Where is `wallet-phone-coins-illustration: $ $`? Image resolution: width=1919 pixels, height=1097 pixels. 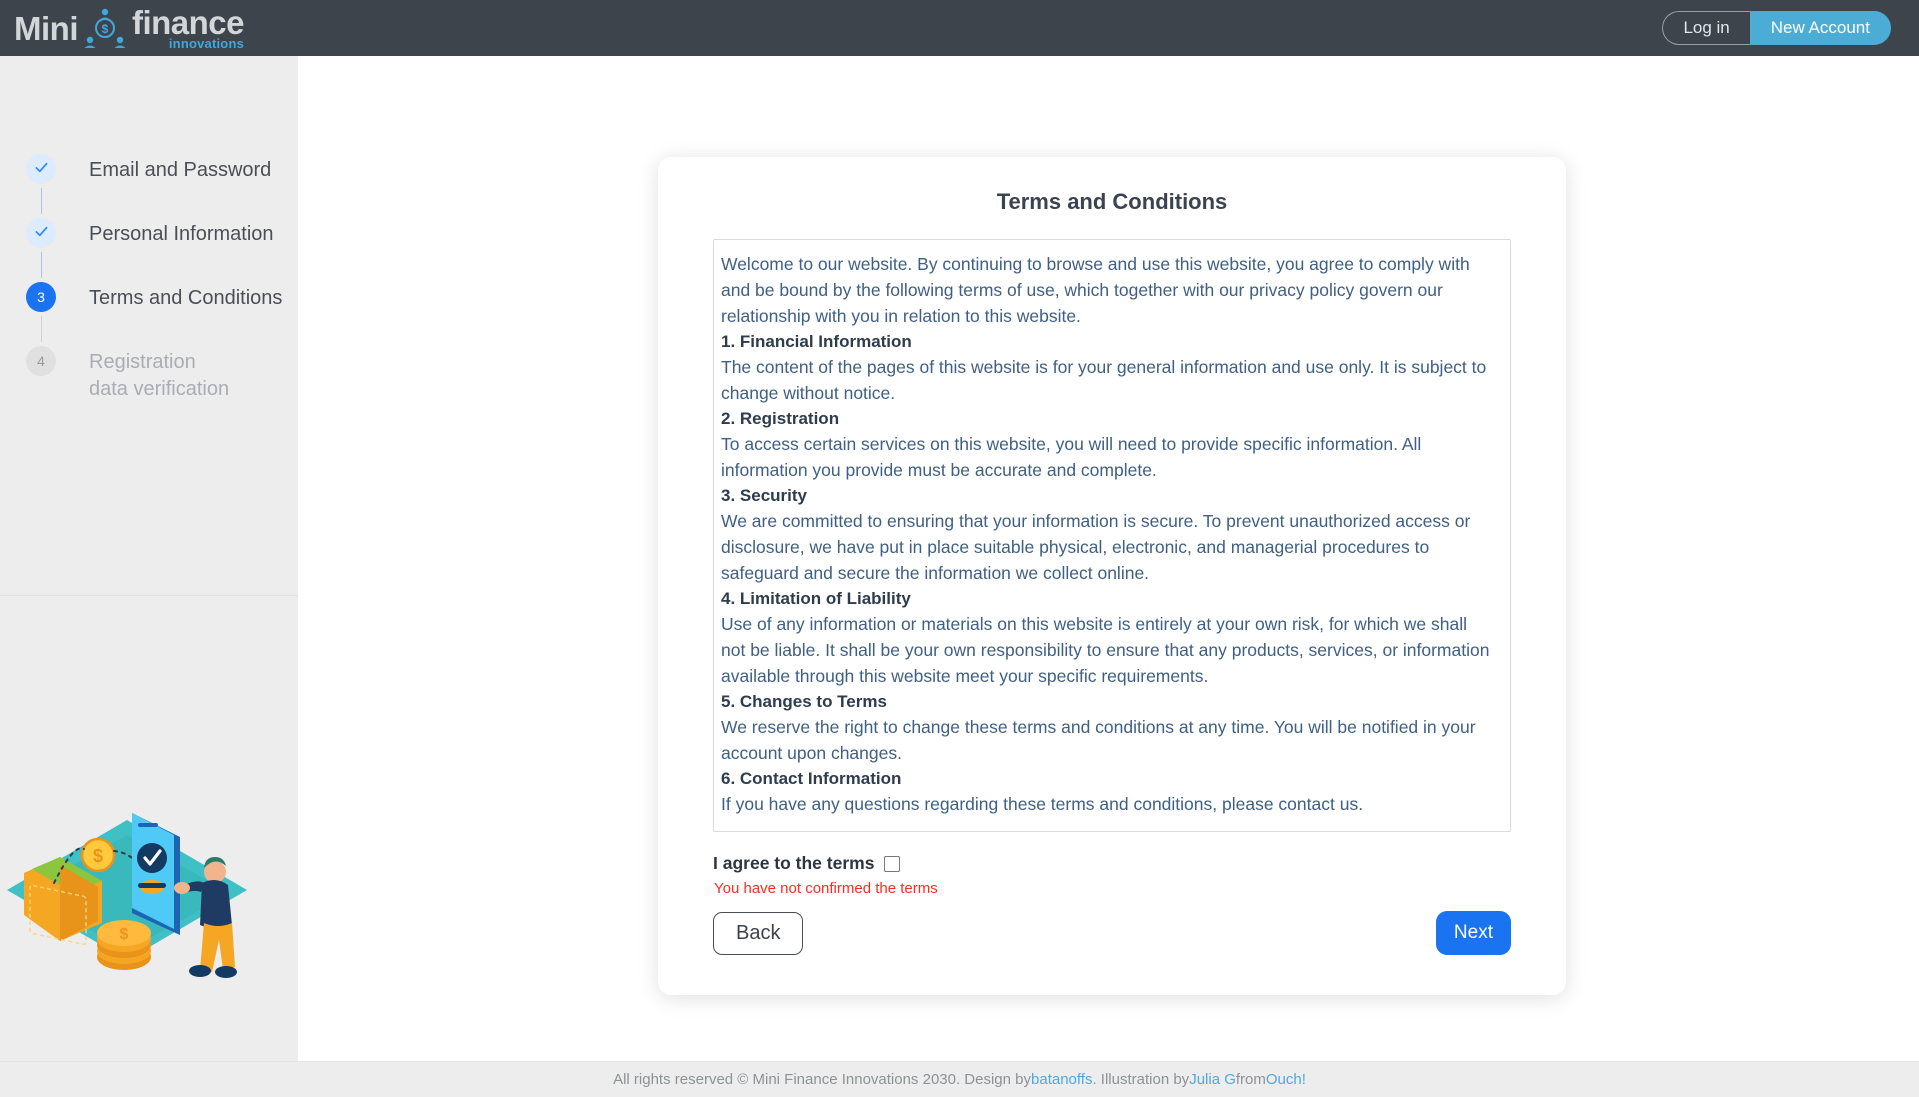
wallet-phone-coins-illustration: $ $ is located at coordinates (127, 900).